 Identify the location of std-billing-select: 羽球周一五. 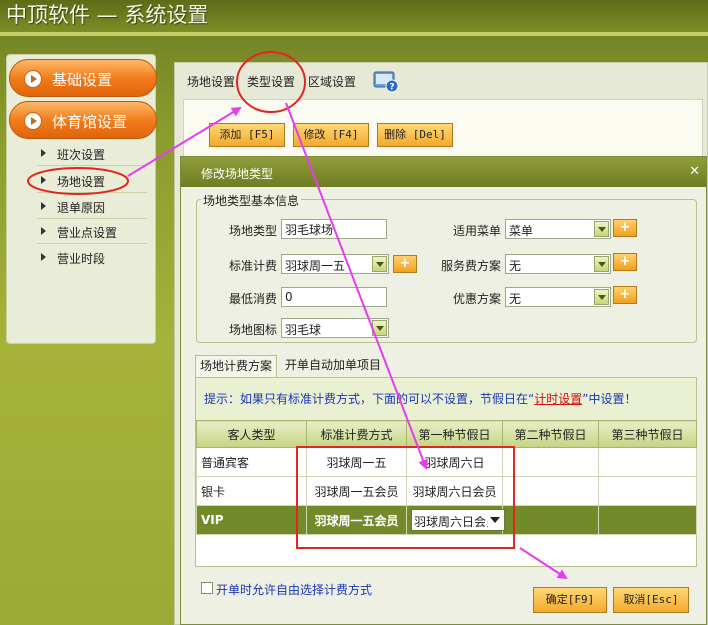
(335, 264).